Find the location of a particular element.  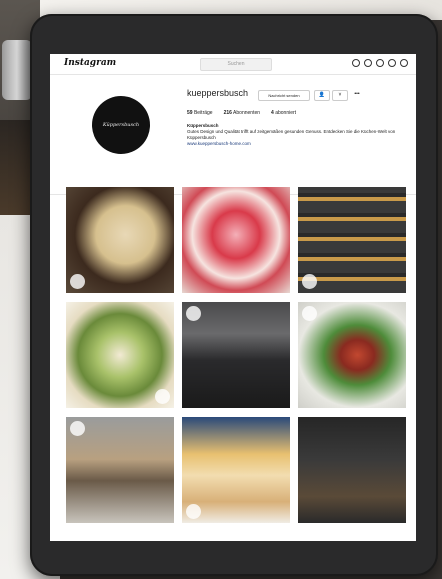

top-icons is located at coordinates (380, 63).